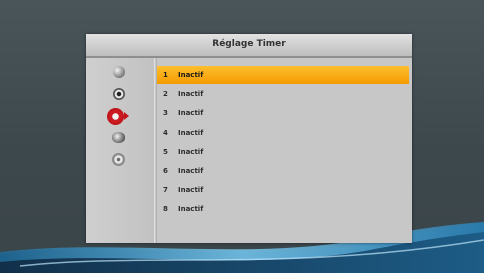 Image resolution: width=484 pixels, height=273 pixels. Describe the element at coordinates (165, 209) in the screenshot. I see `timer-number: 8` at that location.